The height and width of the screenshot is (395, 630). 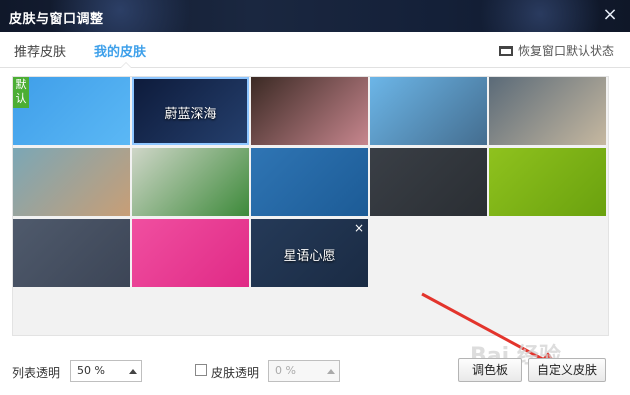 I want to click on palette-button: 调色板, so click(x=490, y=370).